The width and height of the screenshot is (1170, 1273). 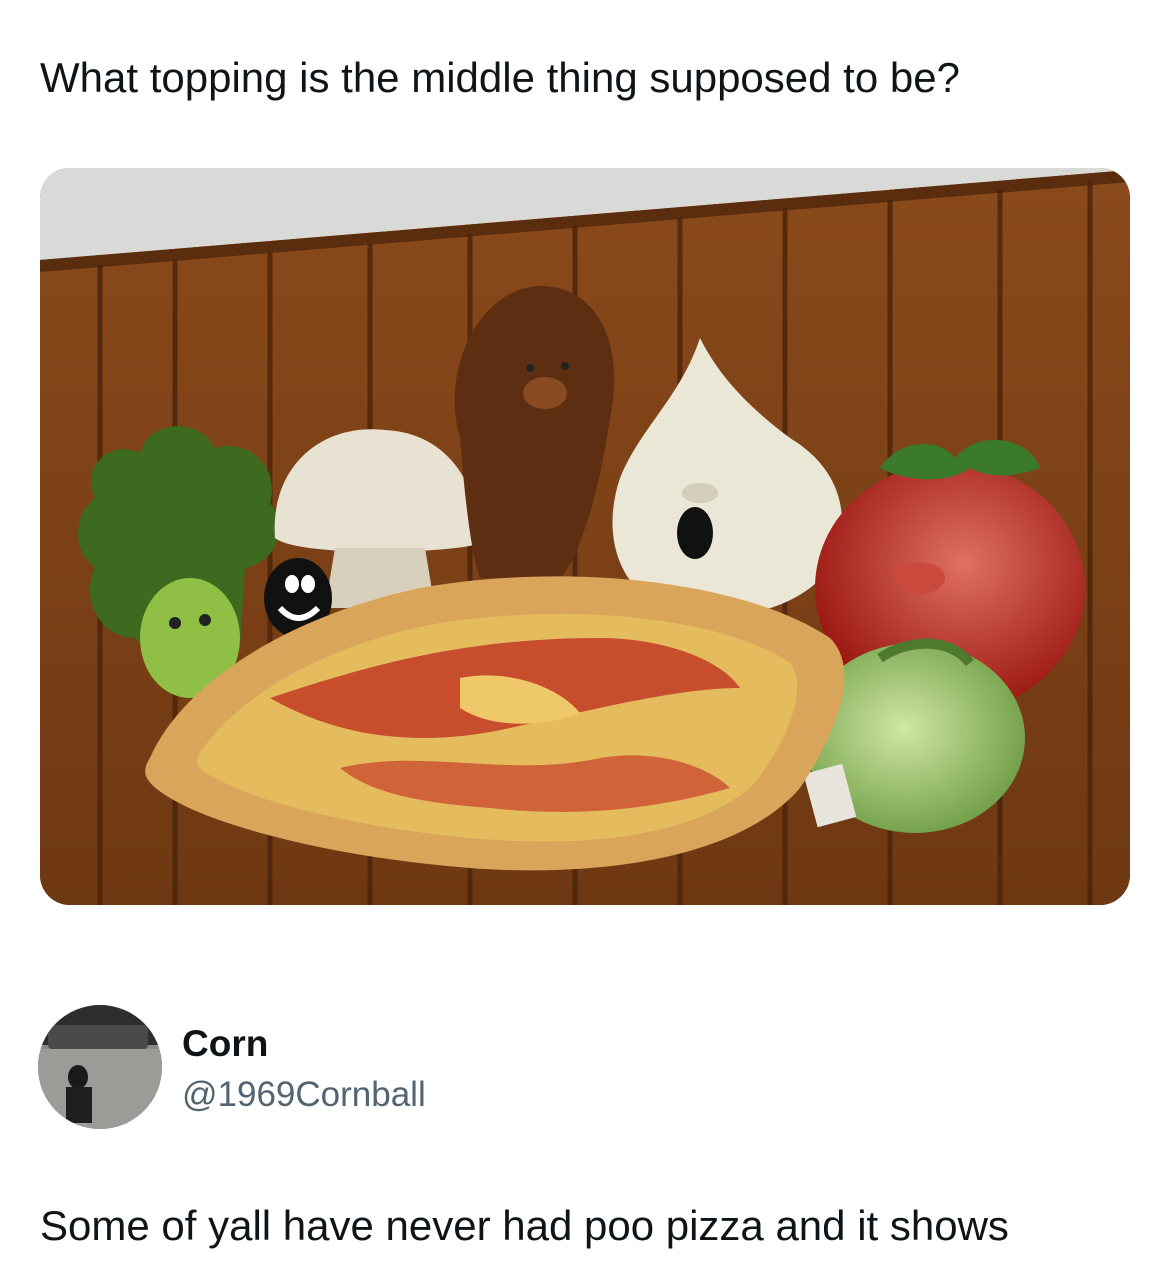 I want to click on avatar-photo, so click(x=100, y=1067).